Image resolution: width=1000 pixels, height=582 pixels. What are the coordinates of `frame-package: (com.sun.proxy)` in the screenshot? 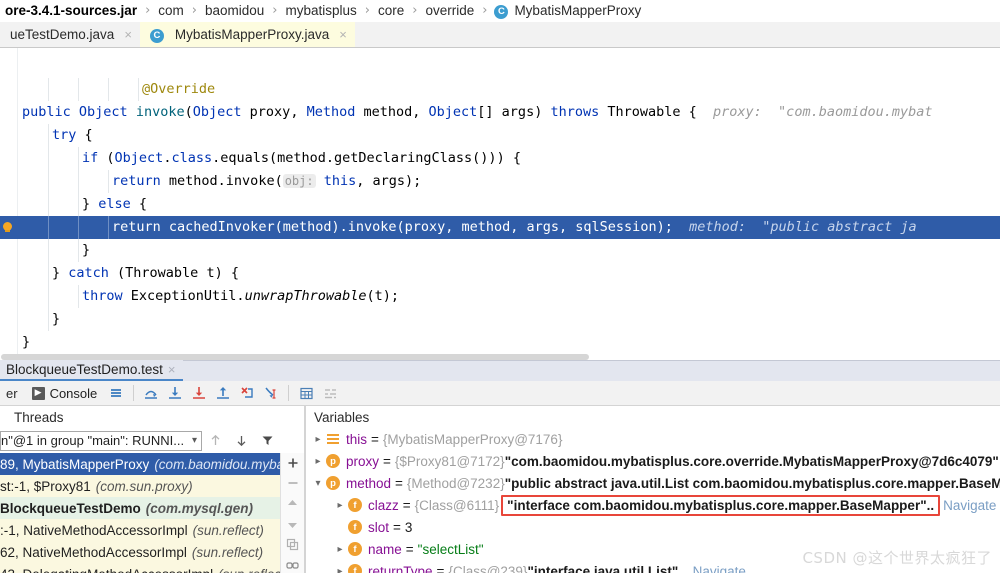 It's located at (144, 486).